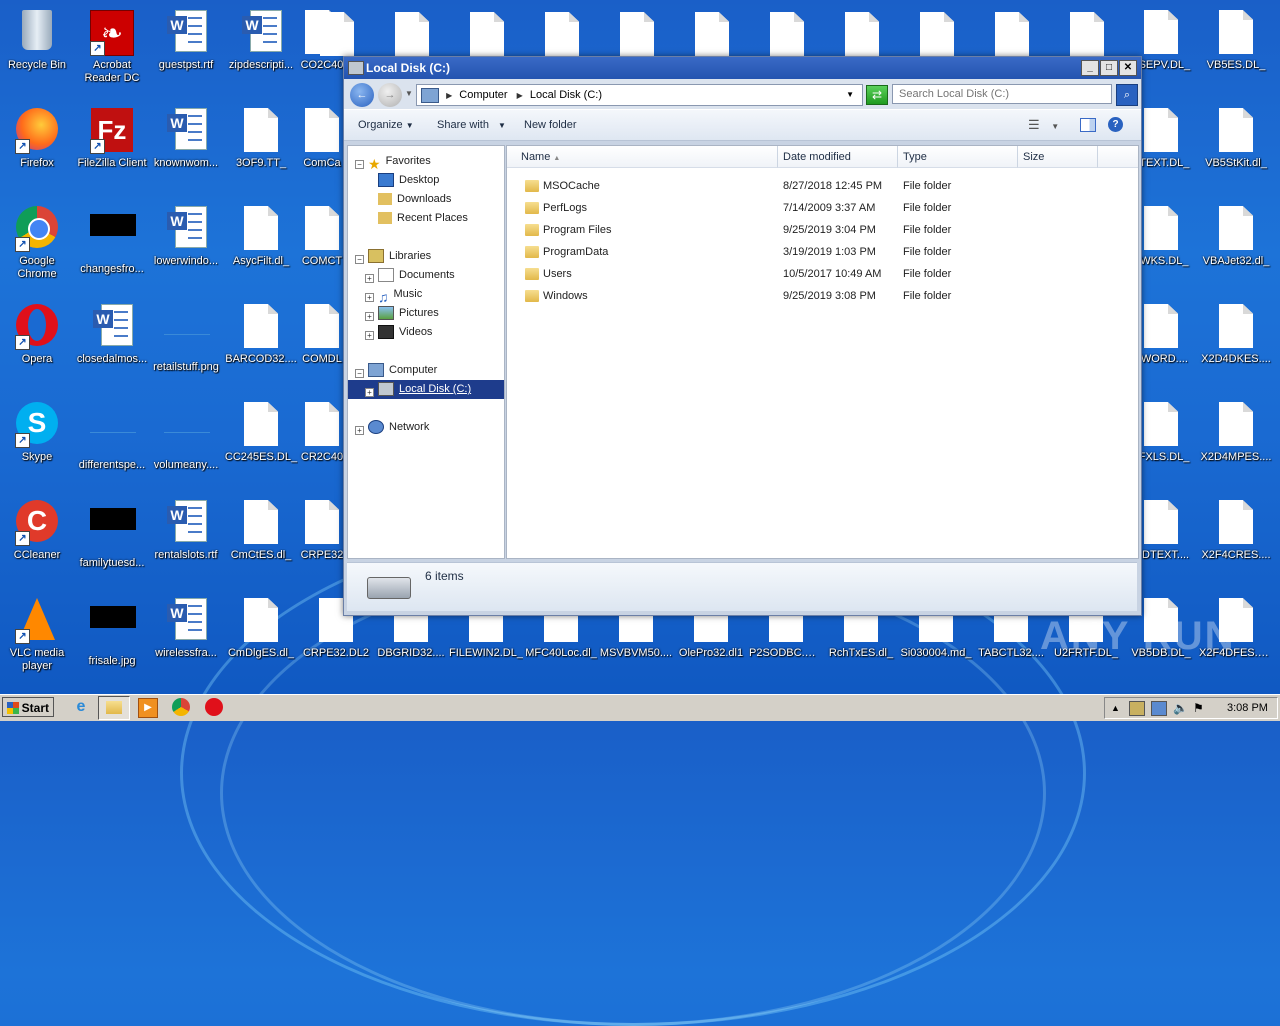 The height and width of the screenshot is (1026, 1280). Describe the element at coordinates (1236, 49) in the screenshot. I see `desktop-icon-vb5es: VB5ES.DL_` at that location.